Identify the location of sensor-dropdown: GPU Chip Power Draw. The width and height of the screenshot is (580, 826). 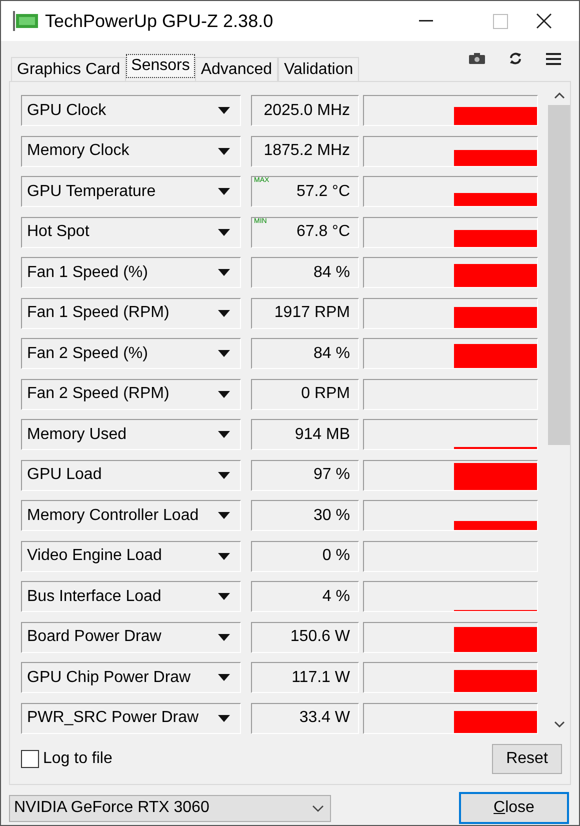
(131, 677).